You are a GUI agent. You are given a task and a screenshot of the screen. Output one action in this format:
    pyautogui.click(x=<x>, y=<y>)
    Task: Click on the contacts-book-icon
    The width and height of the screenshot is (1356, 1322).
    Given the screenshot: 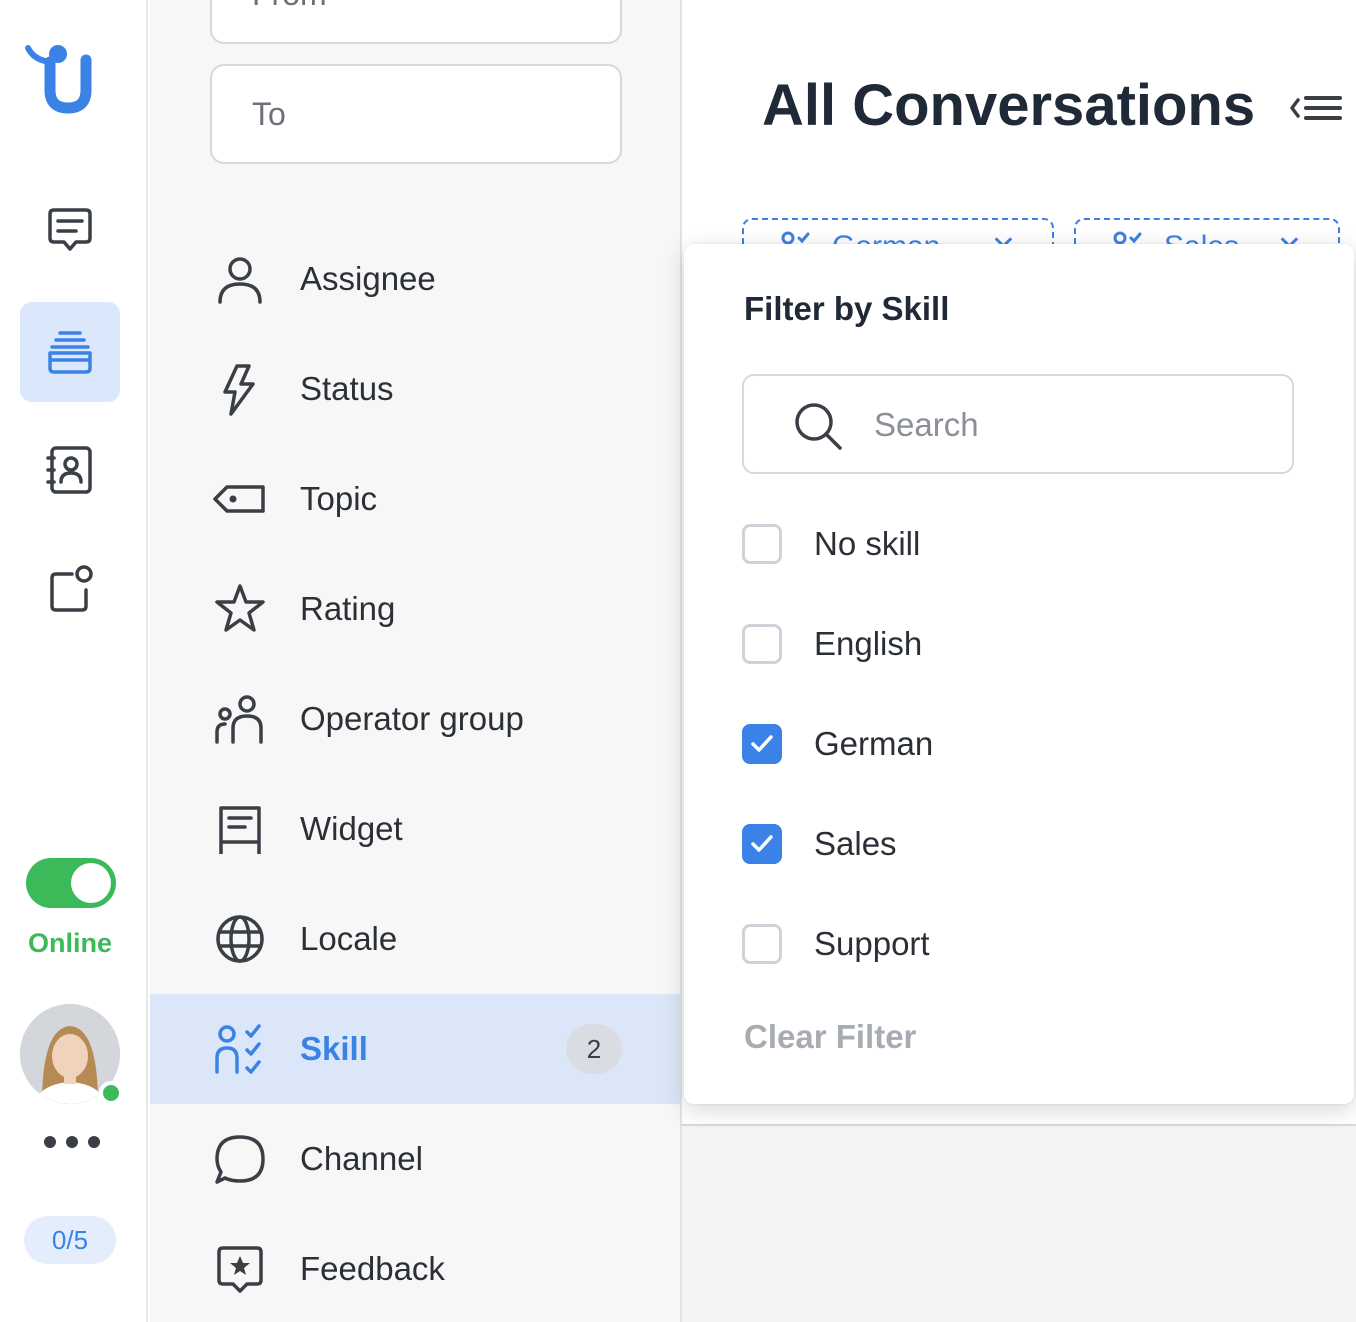 What is the action you would take?
    pyautogui.click(x=69, y=470)
    